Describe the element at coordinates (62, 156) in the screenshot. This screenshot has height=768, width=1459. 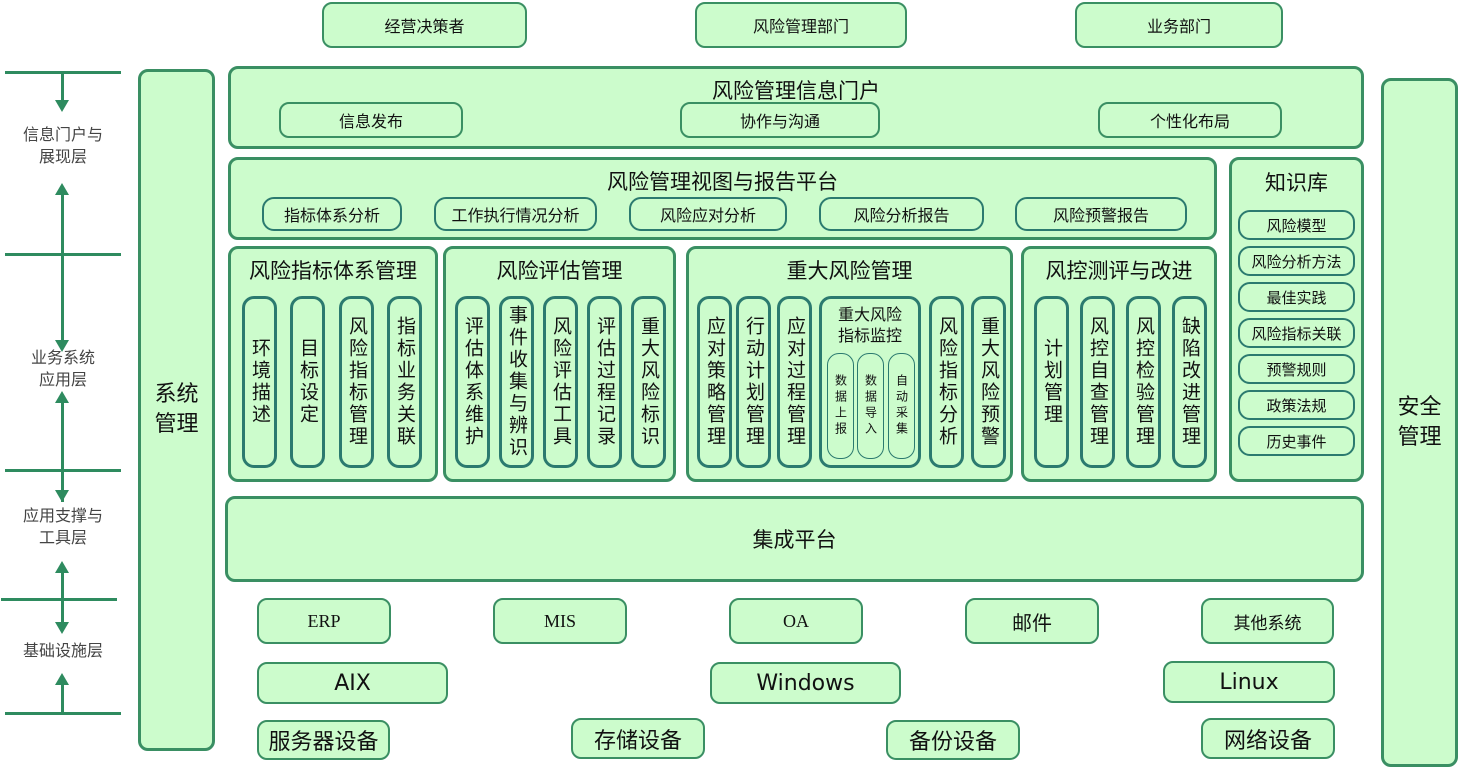
I see `layer-label-line: 展现层` at that location.